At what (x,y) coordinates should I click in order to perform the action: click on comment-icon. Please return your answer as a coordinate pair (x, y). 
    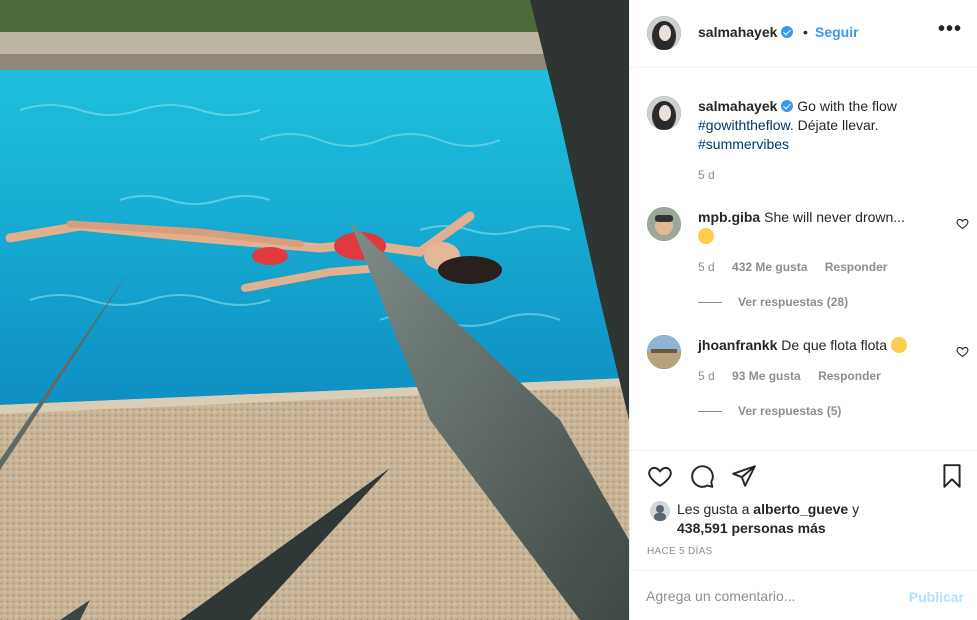
    Looking at the image, I should click on (702, 476).